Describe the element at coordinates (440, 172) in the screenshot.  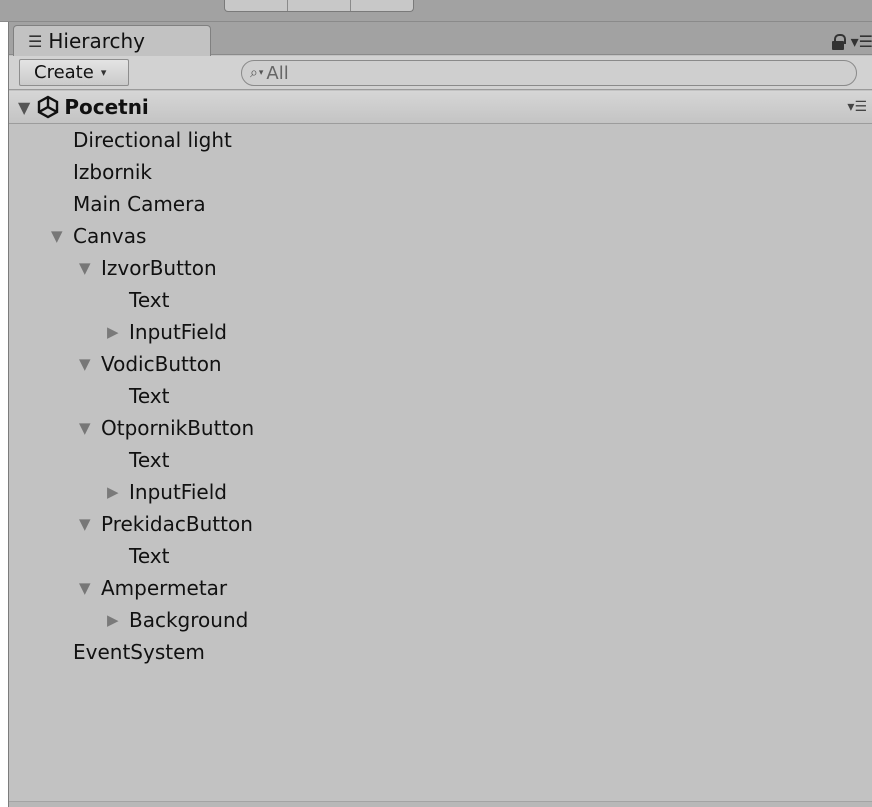
I see `hierarchy-item: Izbornik` at that location.